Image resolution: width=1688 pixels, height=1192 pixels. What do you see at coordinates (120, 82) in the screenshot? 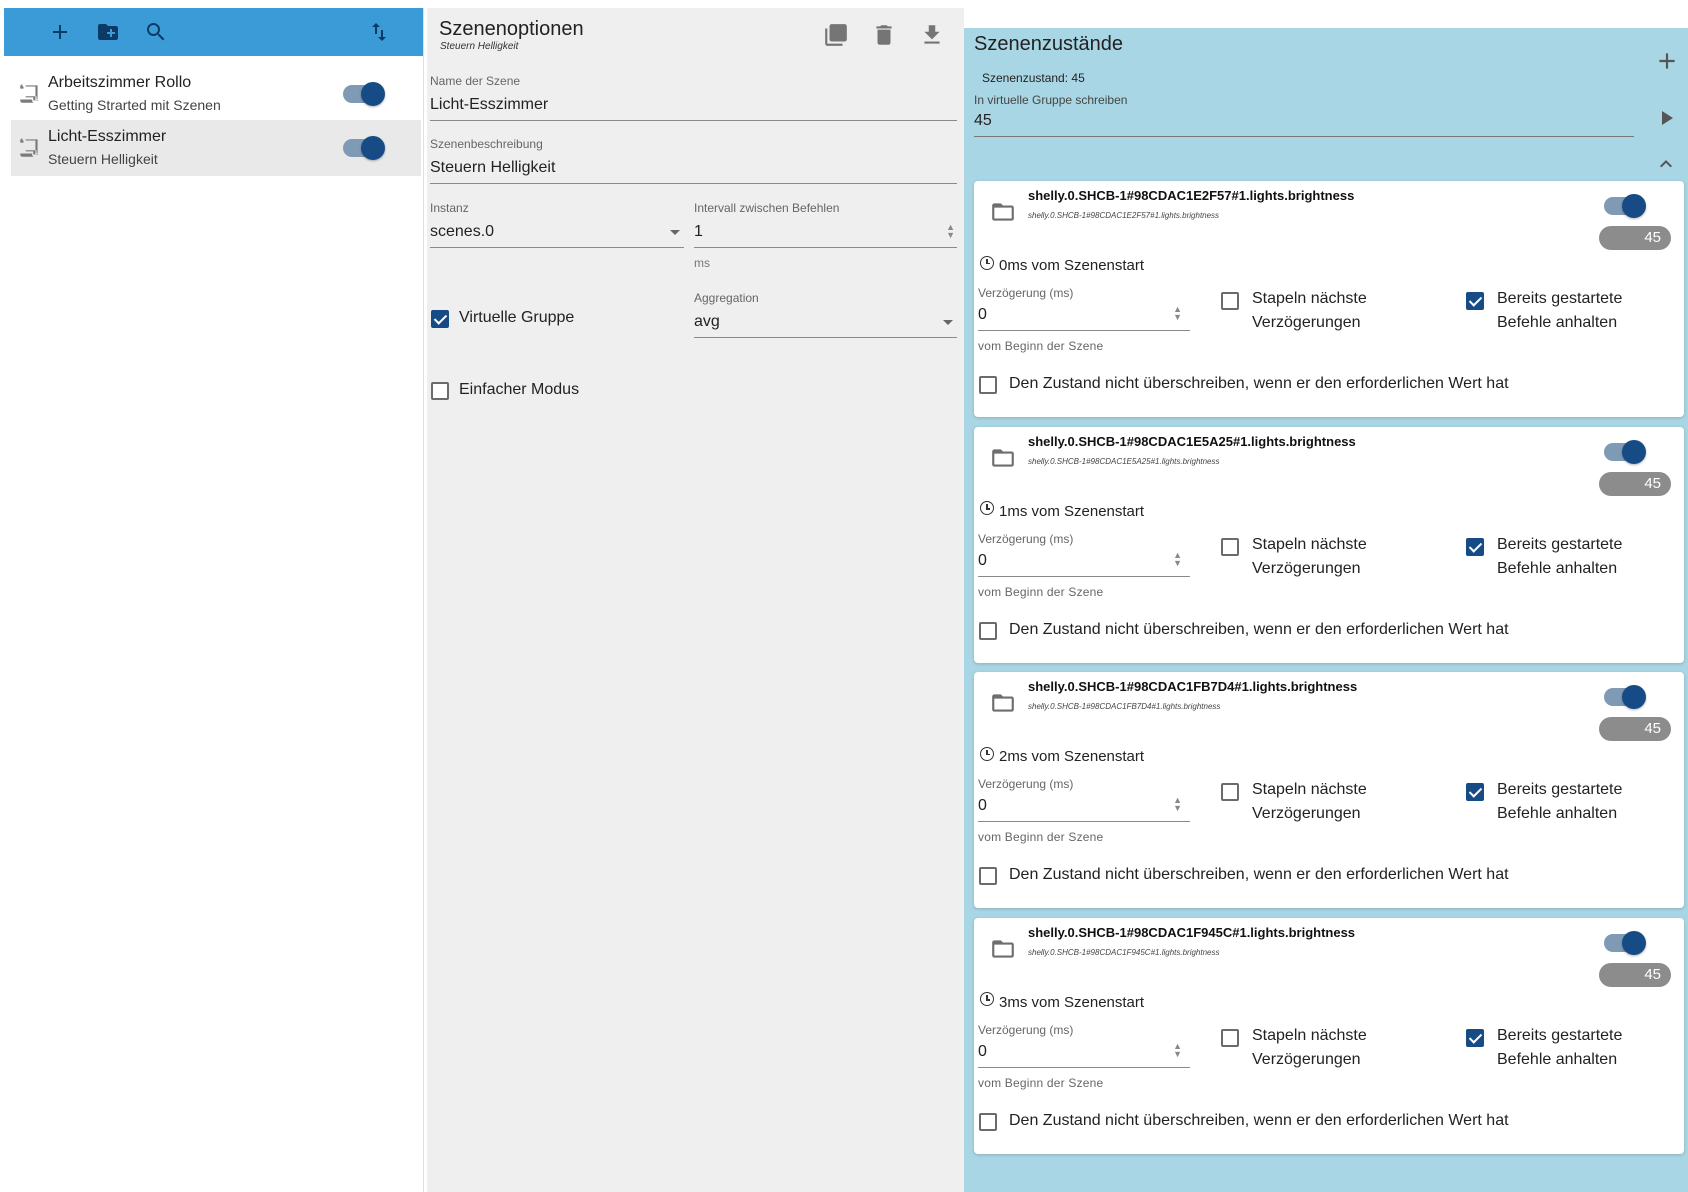
I see `scene-title: Arbeitszimmer Rollo` at bounding box center [120, 82].